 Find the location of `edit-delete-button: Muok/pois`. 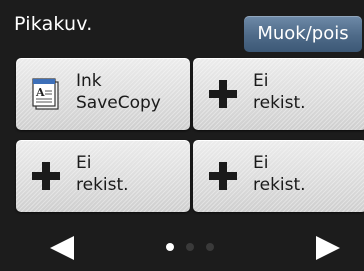

edit-delete-button: Muok/pois is located at coordinates (303, 34).